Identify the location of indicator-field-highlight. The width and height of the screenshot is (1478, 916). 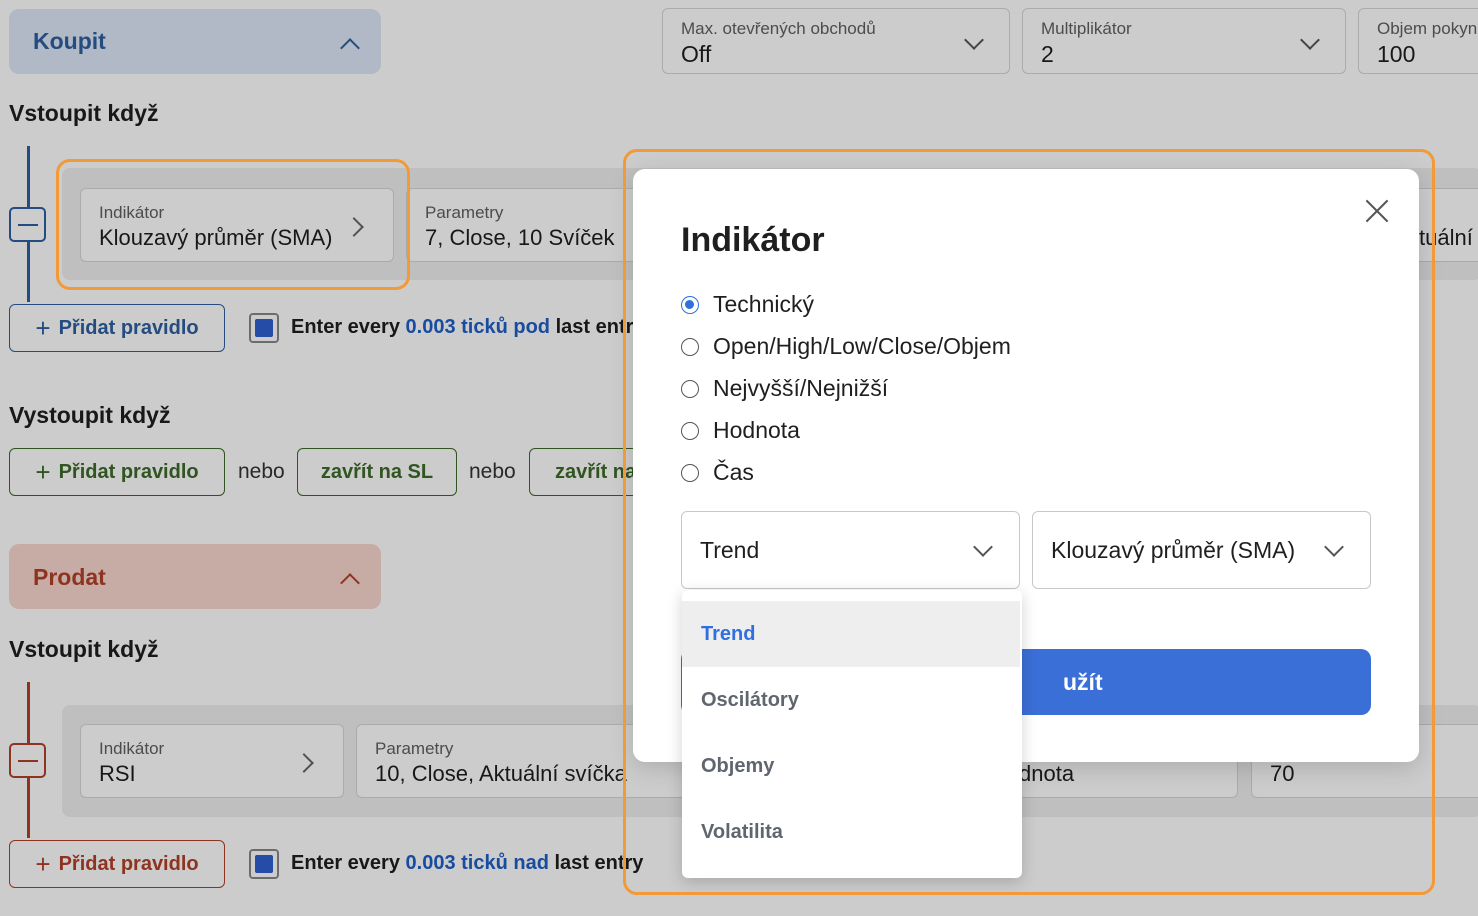
(233, 224).